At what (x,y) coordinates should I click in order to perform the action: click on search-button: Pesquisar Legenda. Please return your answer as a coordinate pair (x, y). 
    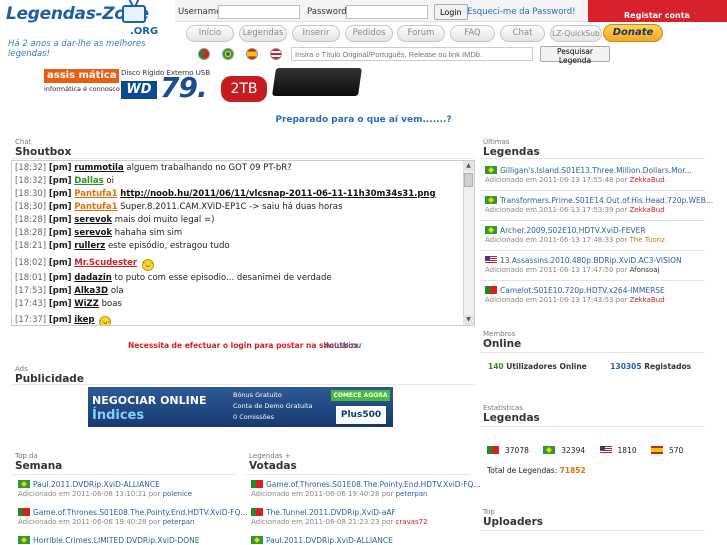
    Looking at the image, I should click on (575, 55).